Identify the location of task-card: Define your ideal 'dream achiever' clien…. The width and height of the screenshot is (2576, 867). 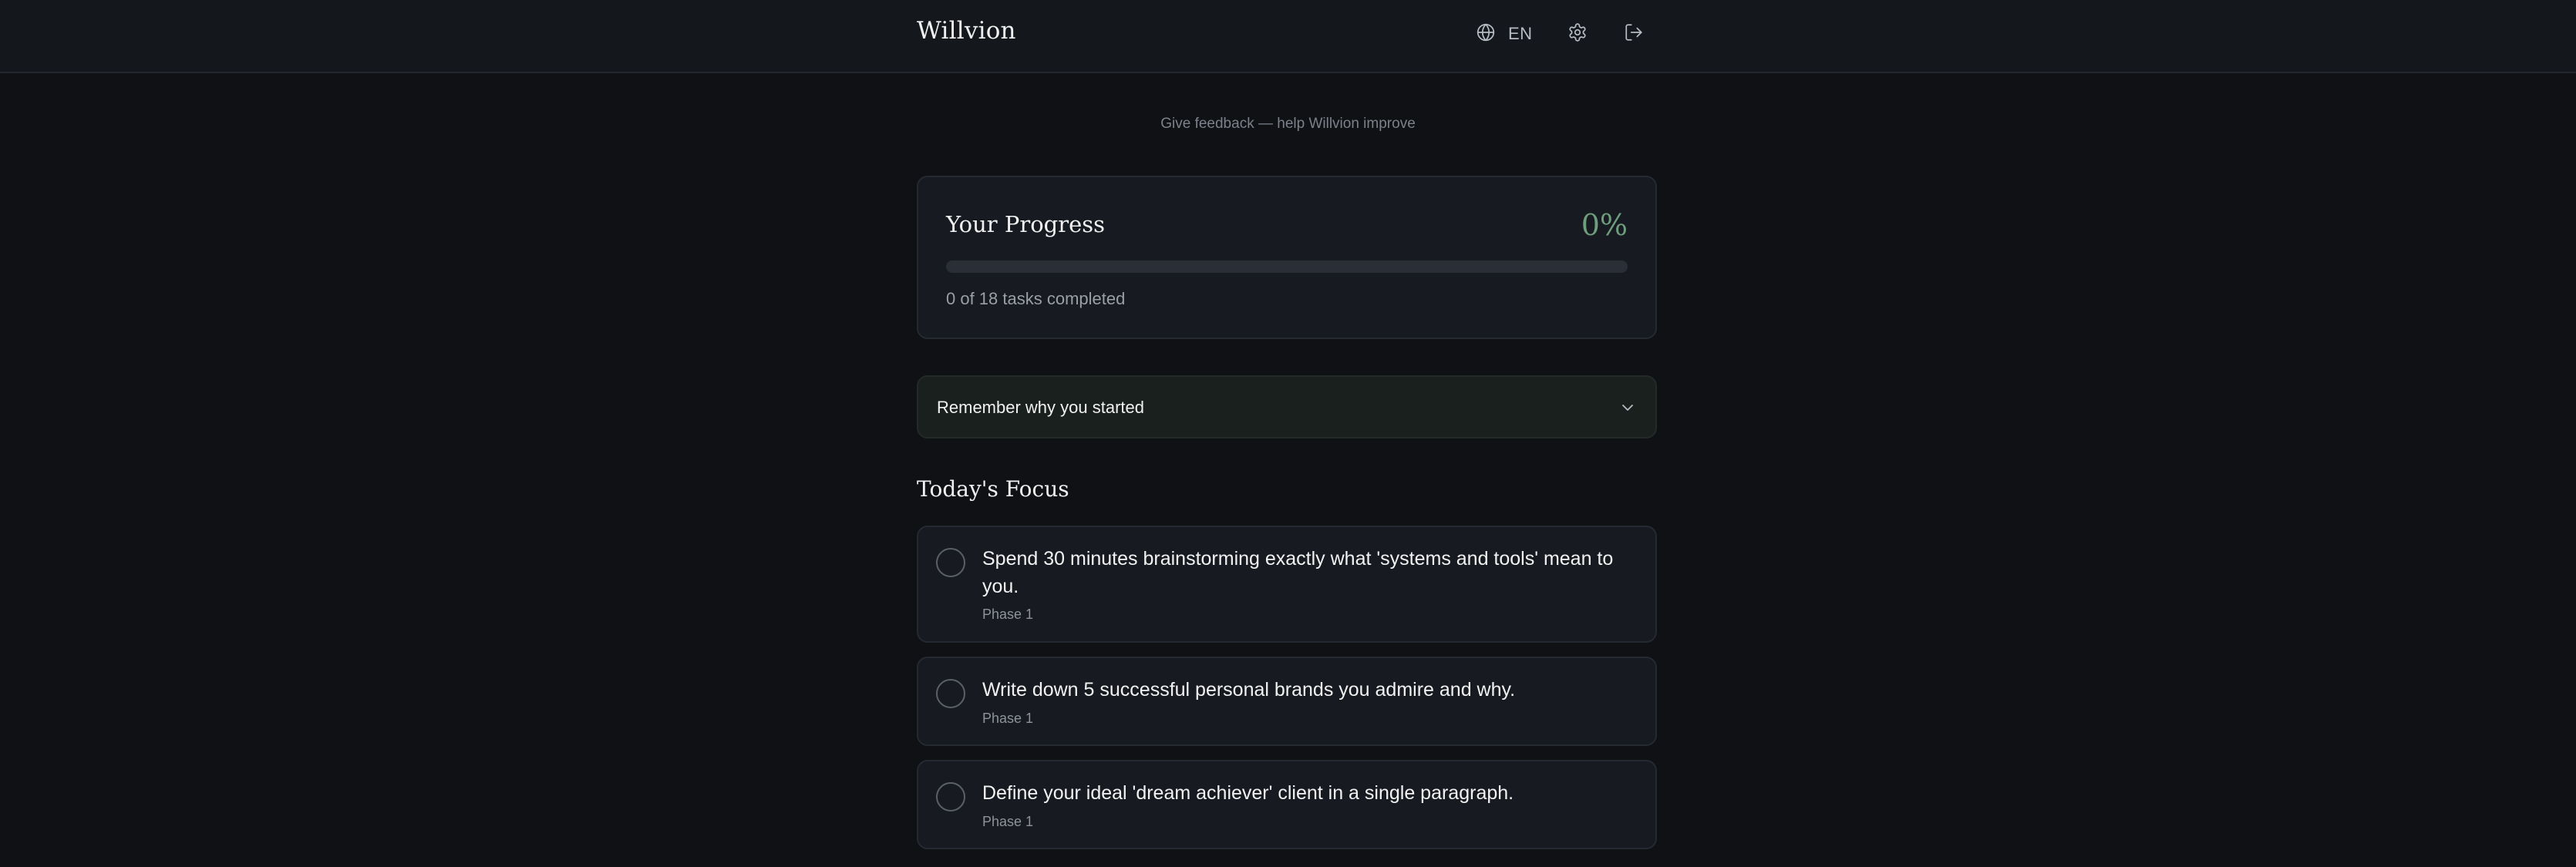
(1287, 804).